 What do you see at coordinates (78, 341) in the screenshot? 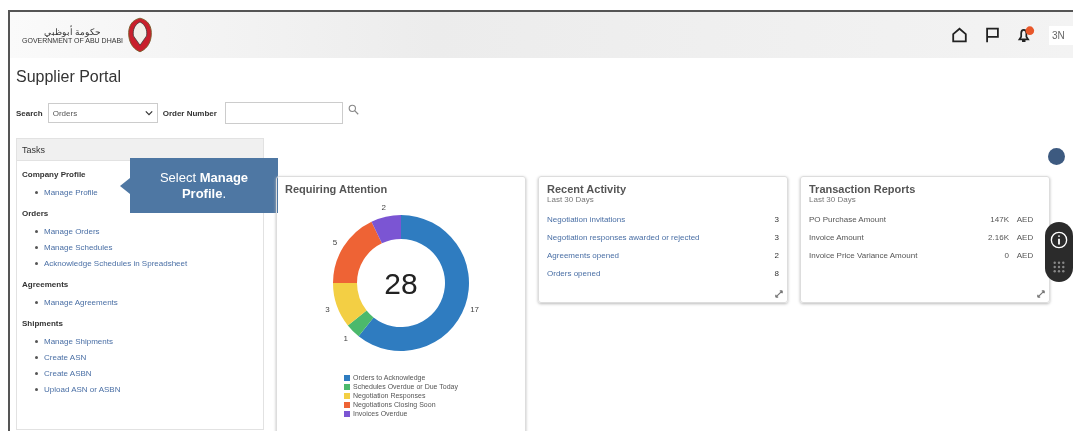
I see `task-link: Manage Shipments` at bounding box center [78, 341].